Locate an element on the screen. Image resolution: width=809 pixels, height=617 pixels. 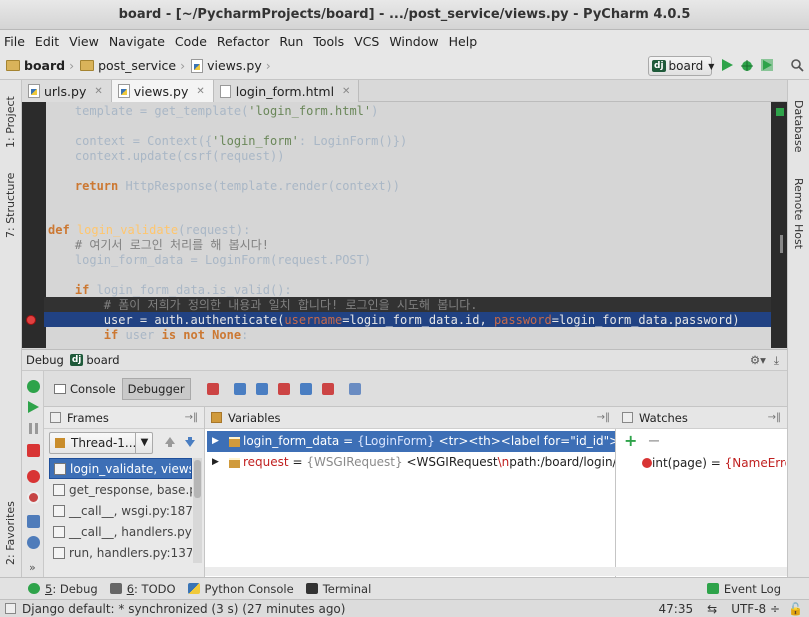
tab-views-py: views.py ✕ is located at coordinates (162, 91).